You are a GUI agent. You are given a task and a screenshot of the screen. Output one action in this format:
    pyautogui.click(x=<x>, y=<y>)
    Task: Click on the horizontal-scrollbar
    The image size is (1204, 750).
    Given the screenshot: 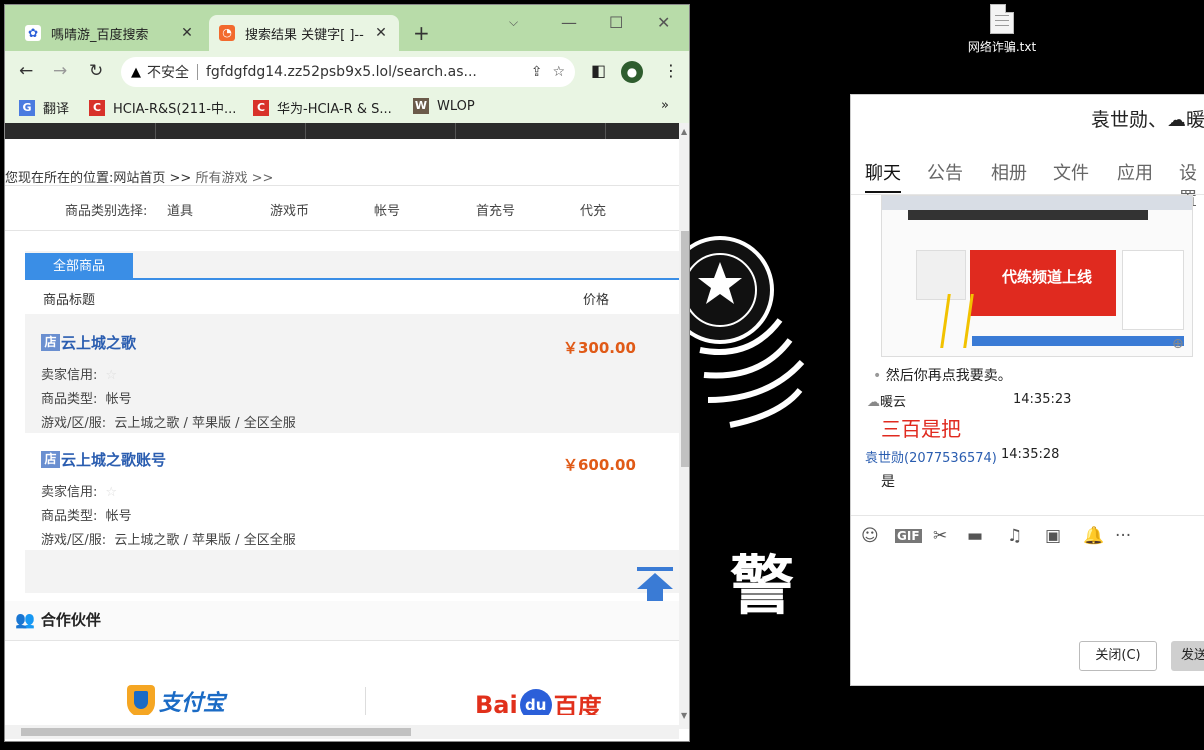 What is the action you would take?
    pyautogui.click(x=342, y=732)
    